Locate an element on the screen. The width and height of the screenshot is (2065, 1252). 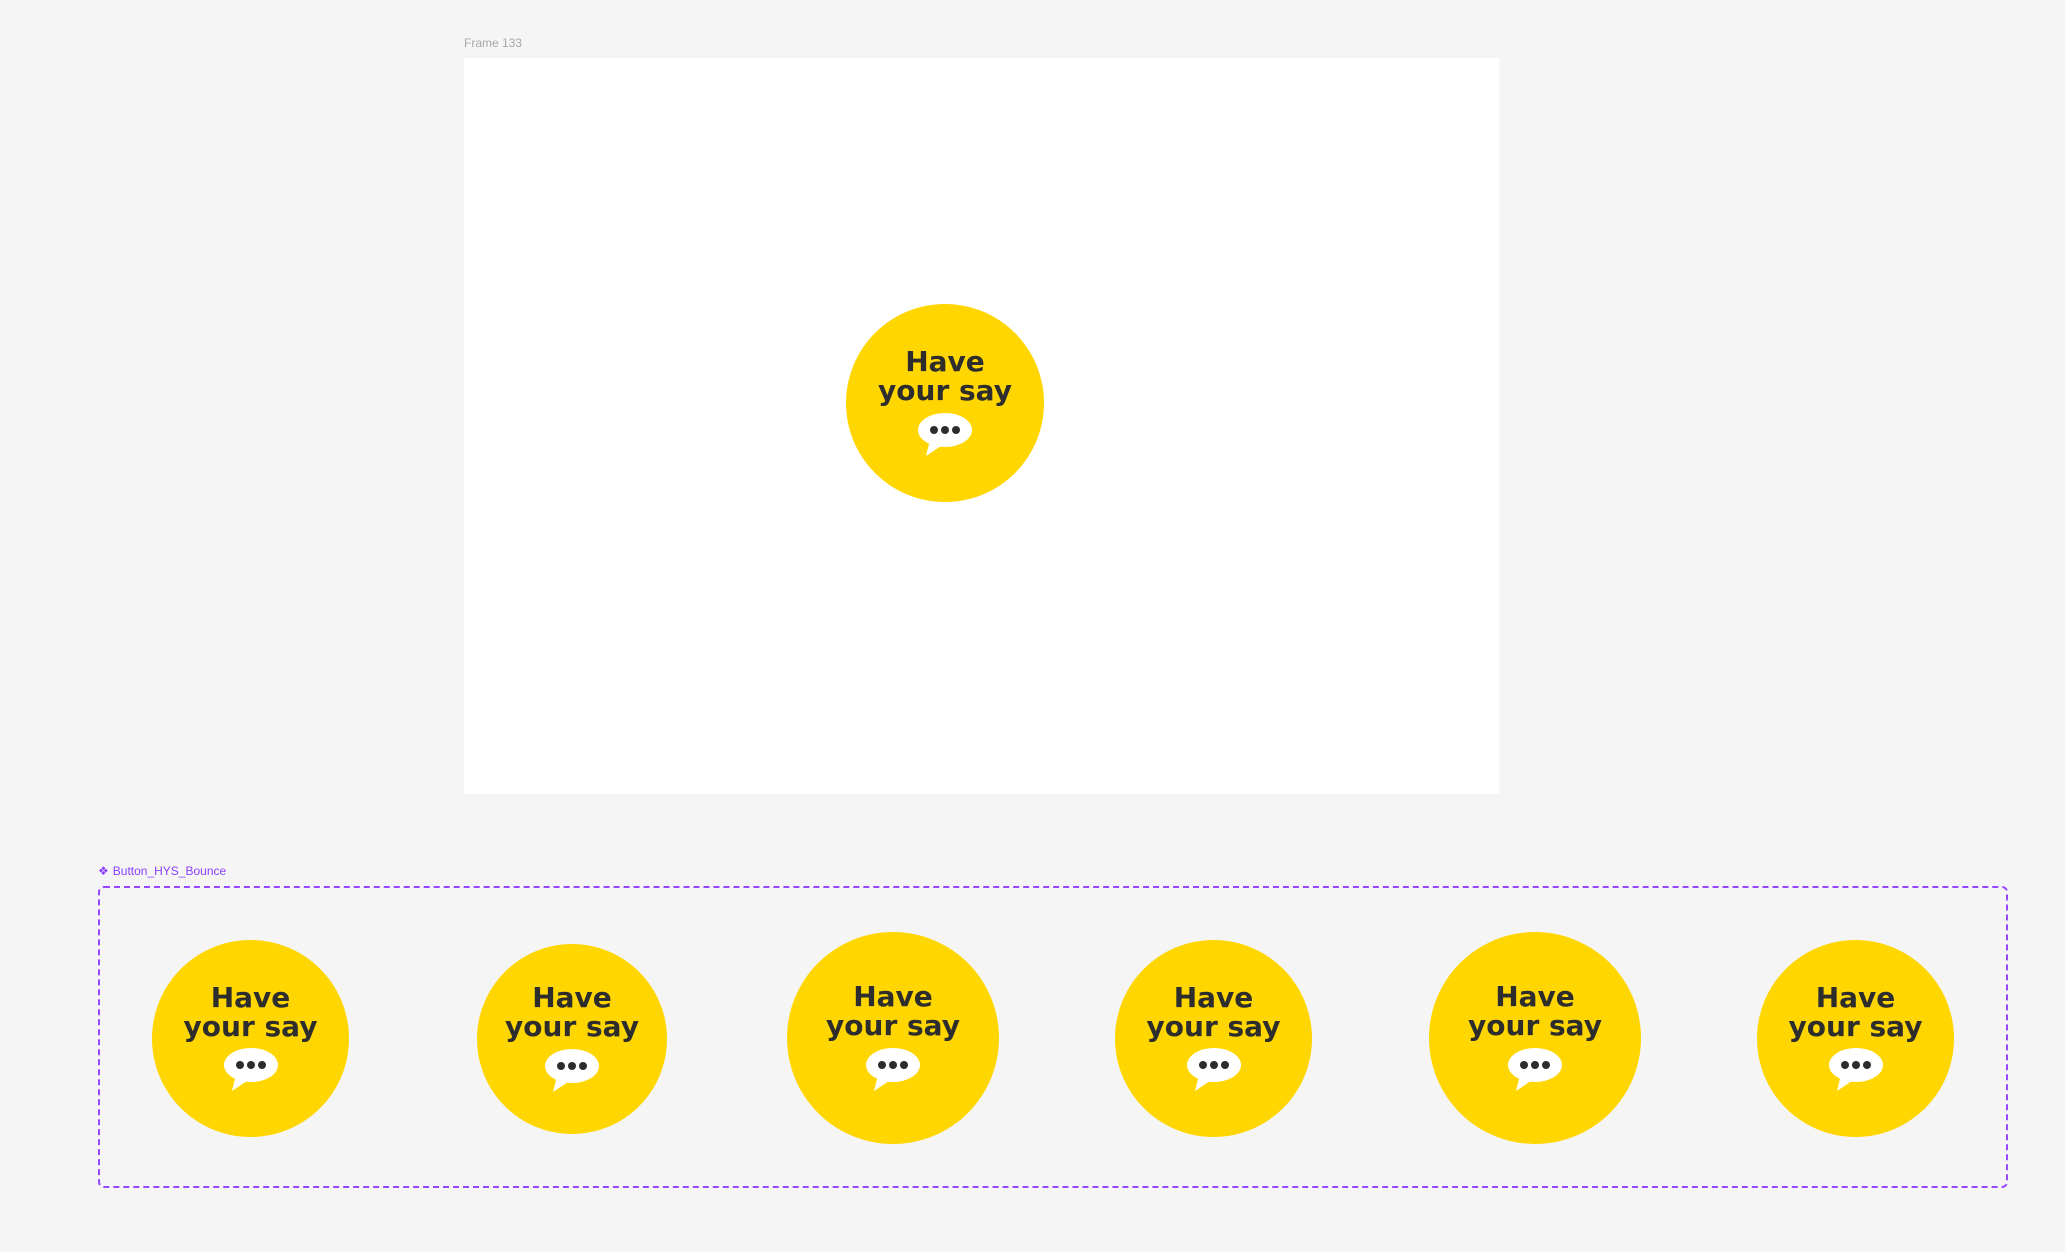
have-your-say-button: Have your say is located at coordinates (945, 403).